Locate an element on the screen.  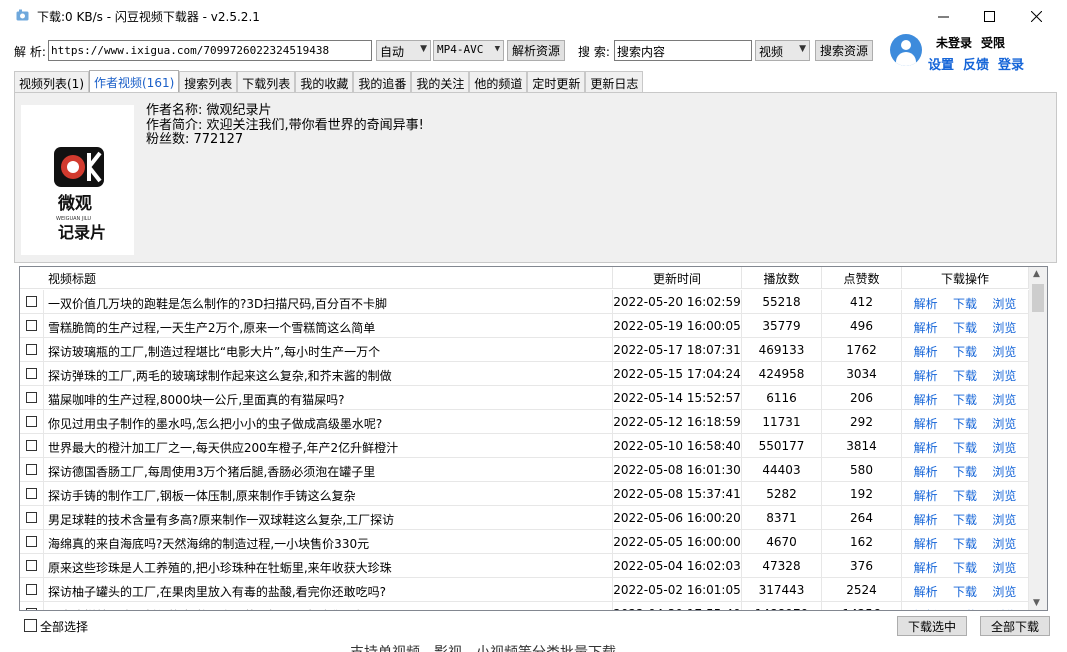
close-button is located at coordinates (1036, 16).